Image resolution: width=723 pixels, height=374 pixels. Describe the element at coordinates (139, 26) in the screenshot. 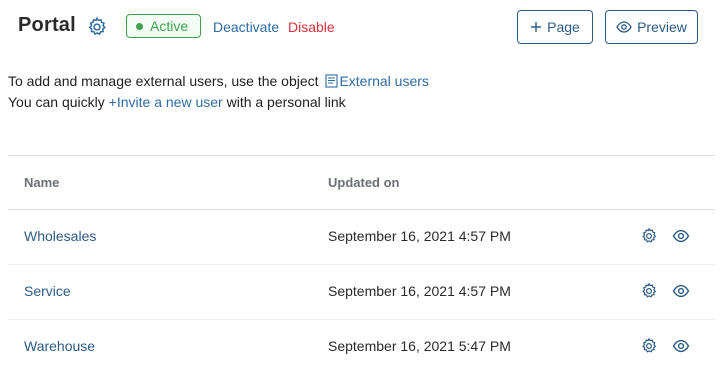

I see `status-dot` at that location.